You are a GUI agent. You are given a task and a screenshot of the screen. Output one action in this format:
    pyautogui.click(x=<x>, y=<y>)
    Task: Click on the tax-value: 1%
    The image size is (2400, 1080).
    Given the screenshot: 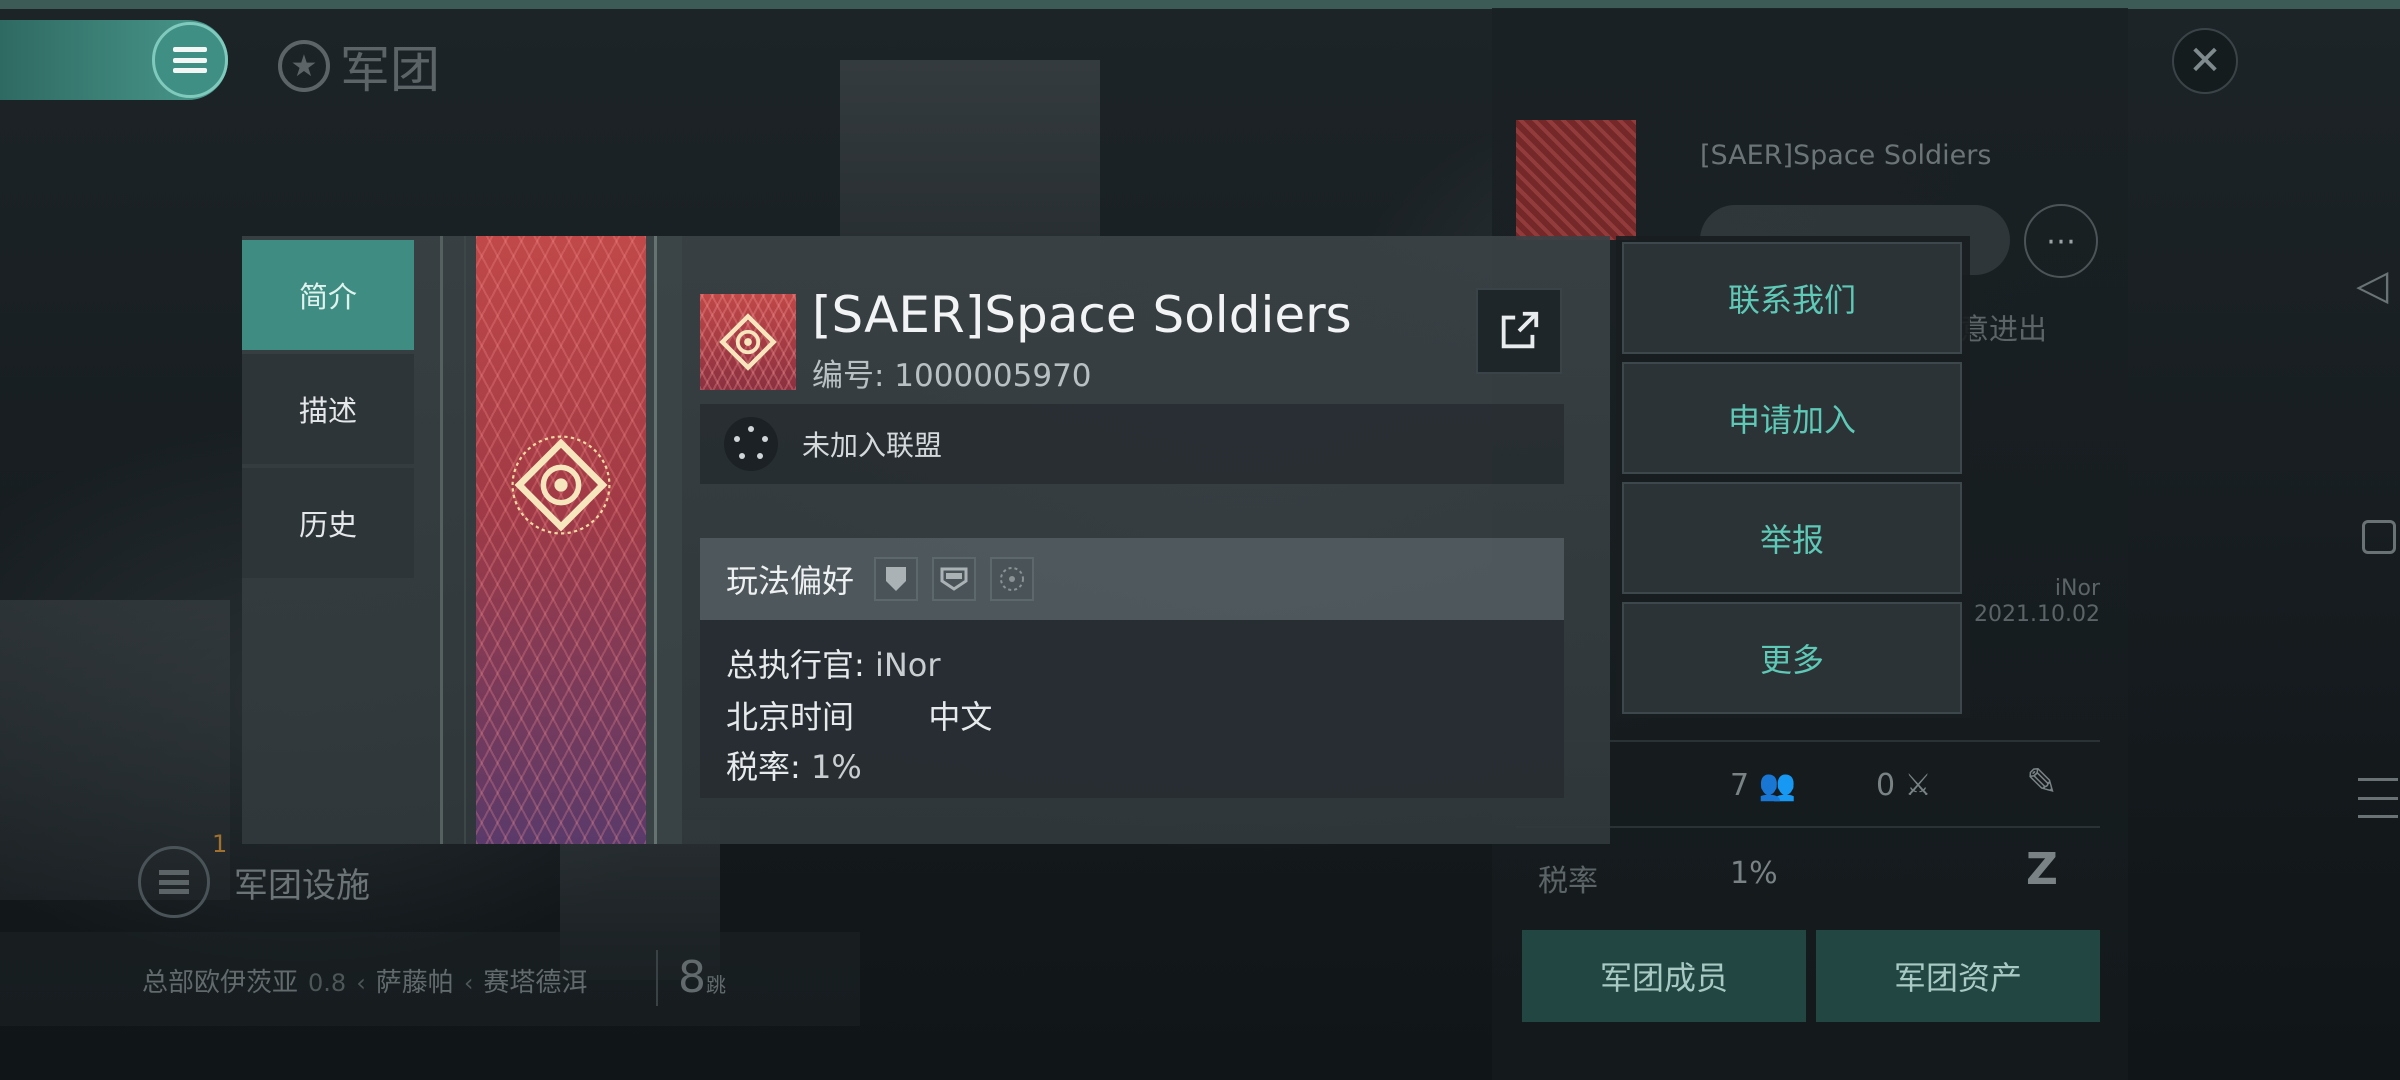 What is the action you would take?
    pyautogui.click(x=836, y=767)
    